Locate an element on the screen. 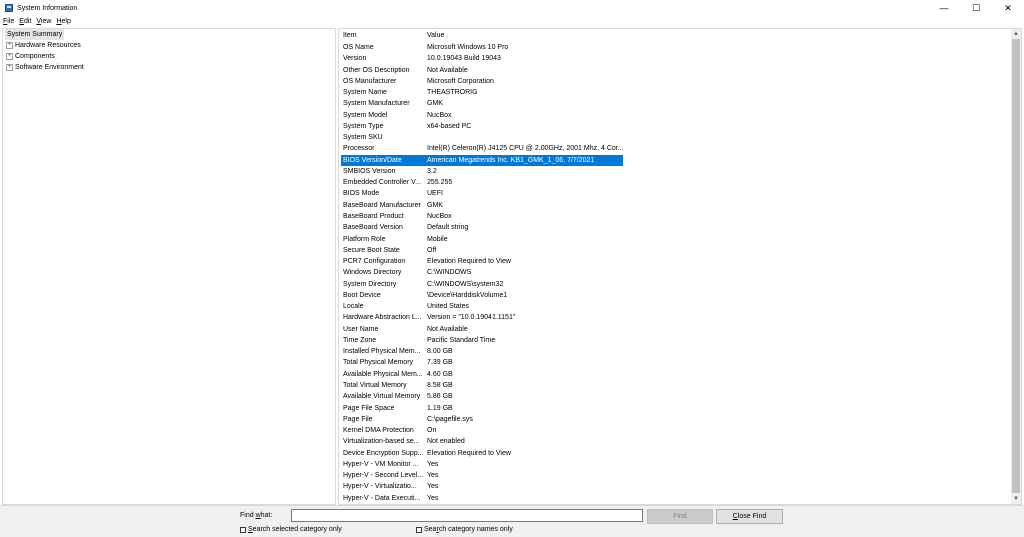 The height and width of the screenshot is (537, 1024). table-row: Boot Device \Device\HarddiskVolume1 is located at coordinates (675, 295).